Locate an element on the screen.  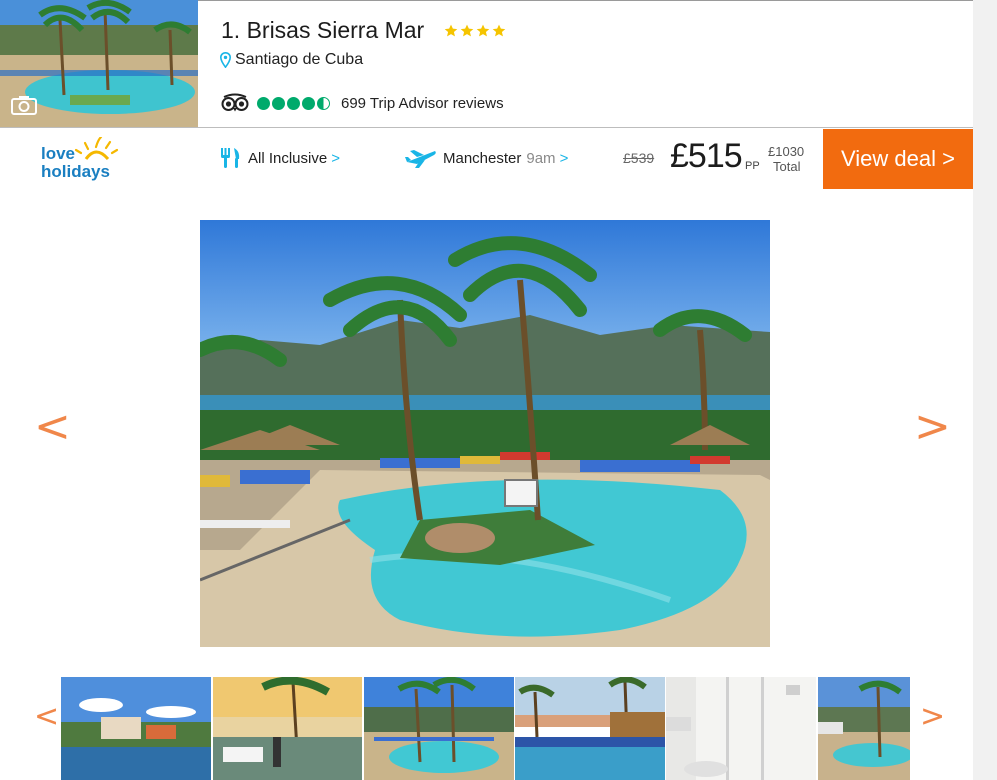
tripadvisor-owl-icon is located at coordinates (235, 102).